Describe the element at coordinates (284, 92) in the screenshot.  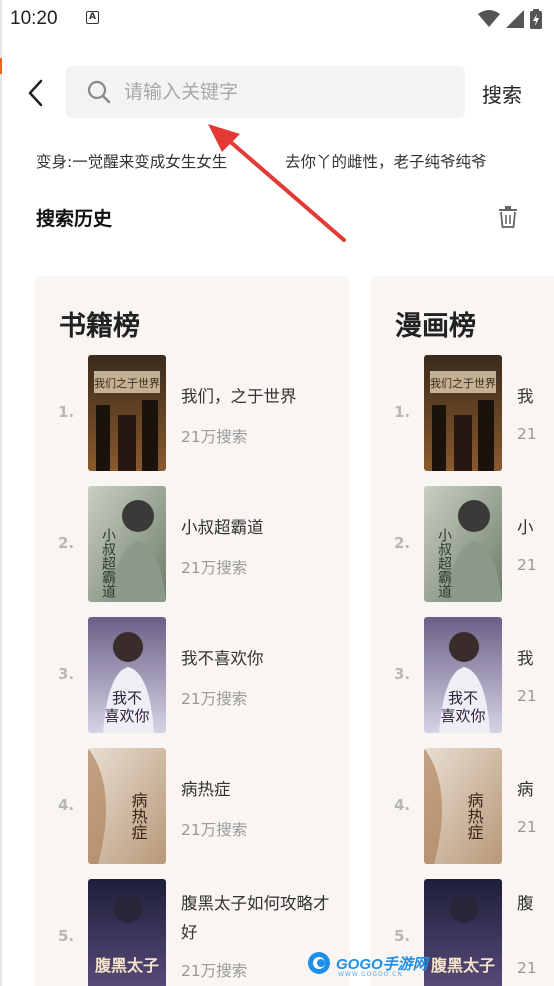
I see `search-input` at that location.